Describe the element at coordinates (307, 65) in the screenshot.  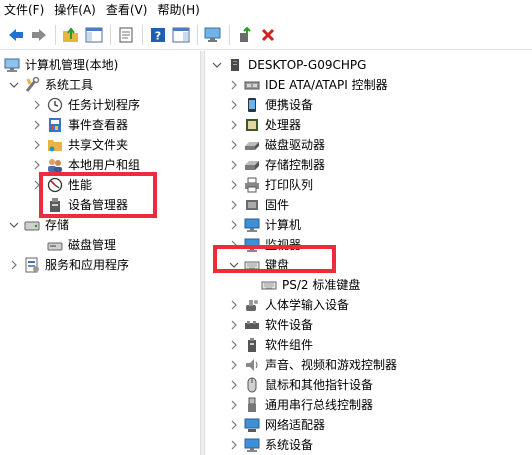
I see `device-tree-label: DESKTOP-G09CHPG` at that location.